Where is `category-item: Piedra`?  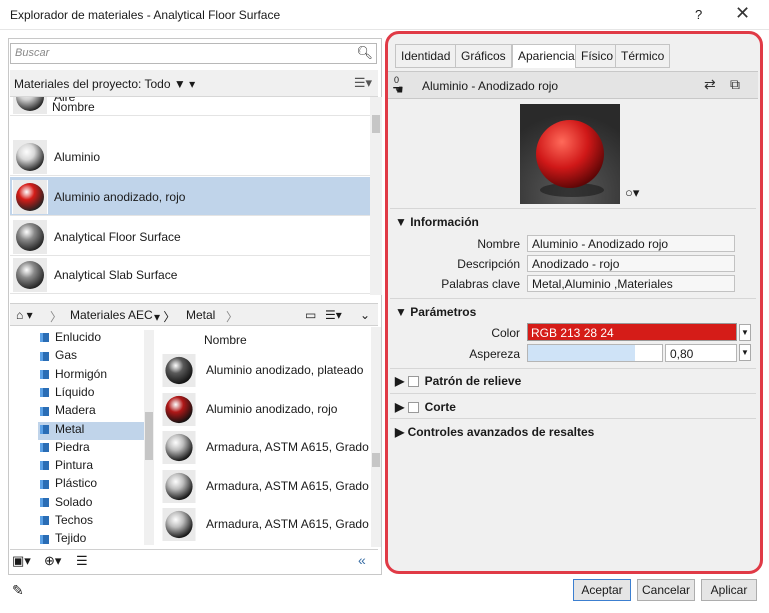 category-item: Piedra is located at coordinates (95, 449).